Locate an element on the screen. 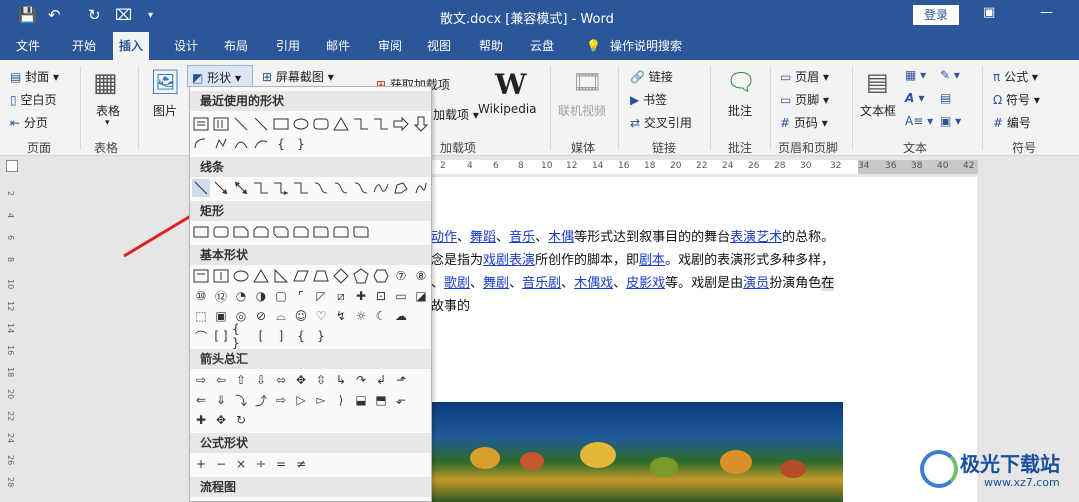 This screenshot has height=502, width=1079. table-button: 表格 is located at coordinates (108, 110).